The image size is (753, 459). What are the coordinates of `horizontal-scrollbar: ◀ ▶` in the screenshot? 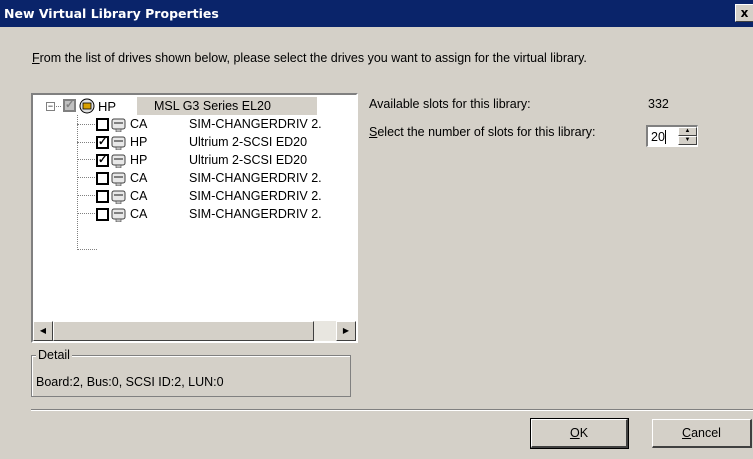 It's located at (194, 331).